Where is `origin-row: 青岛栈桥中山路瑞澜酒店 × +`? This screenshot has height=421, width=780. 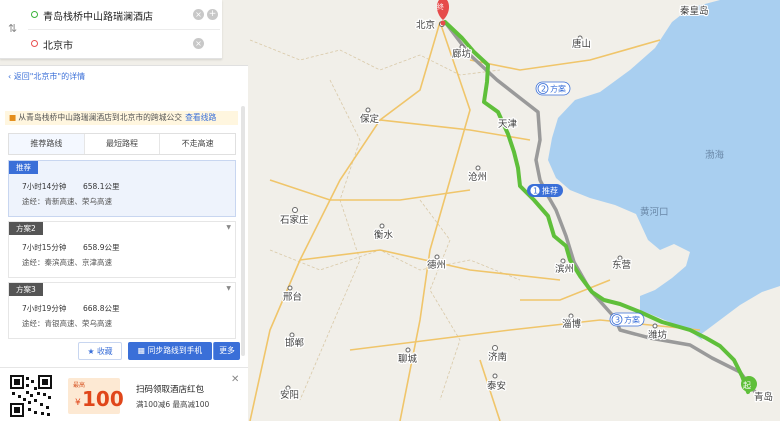 origin-row: 青岛栈桥中山路瑞澜酒店 × + is located at coordinates (111, 14).